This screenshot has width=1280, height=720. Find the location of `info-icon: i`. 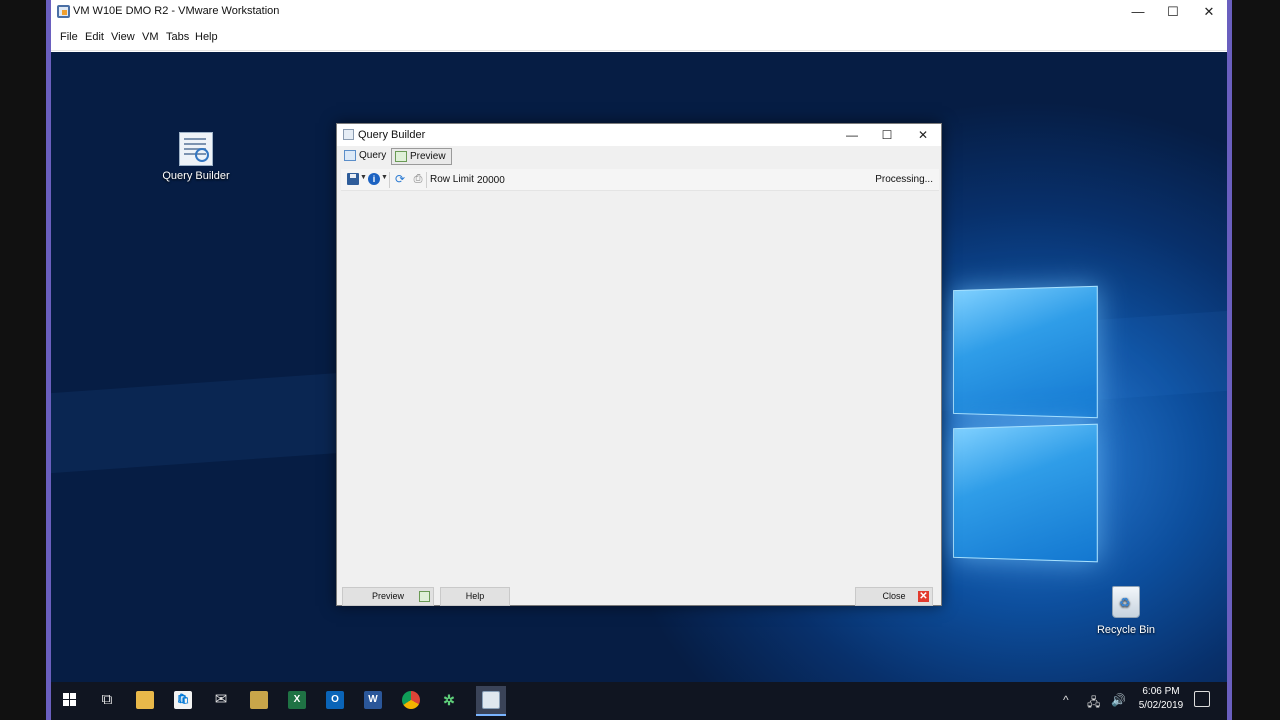

info-icon: i is located at coordinates (374, 179).